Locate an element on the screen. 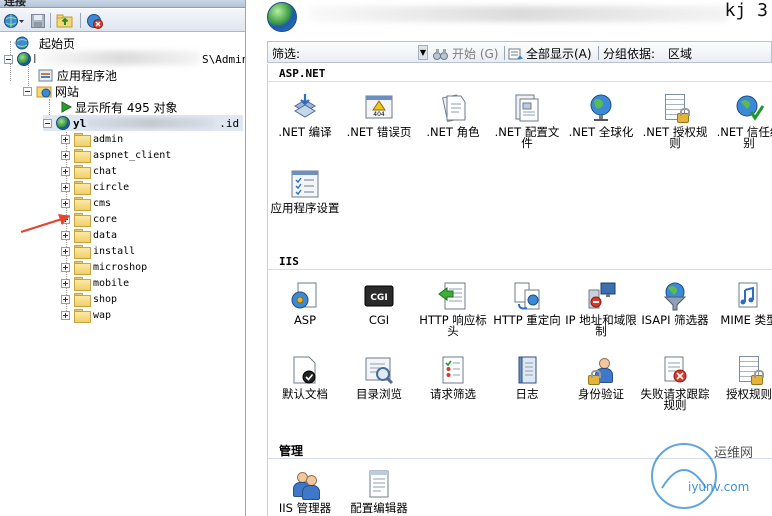 The image size is (772, 516). feature-http-redirect: HTTP 重定向 is located at coordinates (527, 316).